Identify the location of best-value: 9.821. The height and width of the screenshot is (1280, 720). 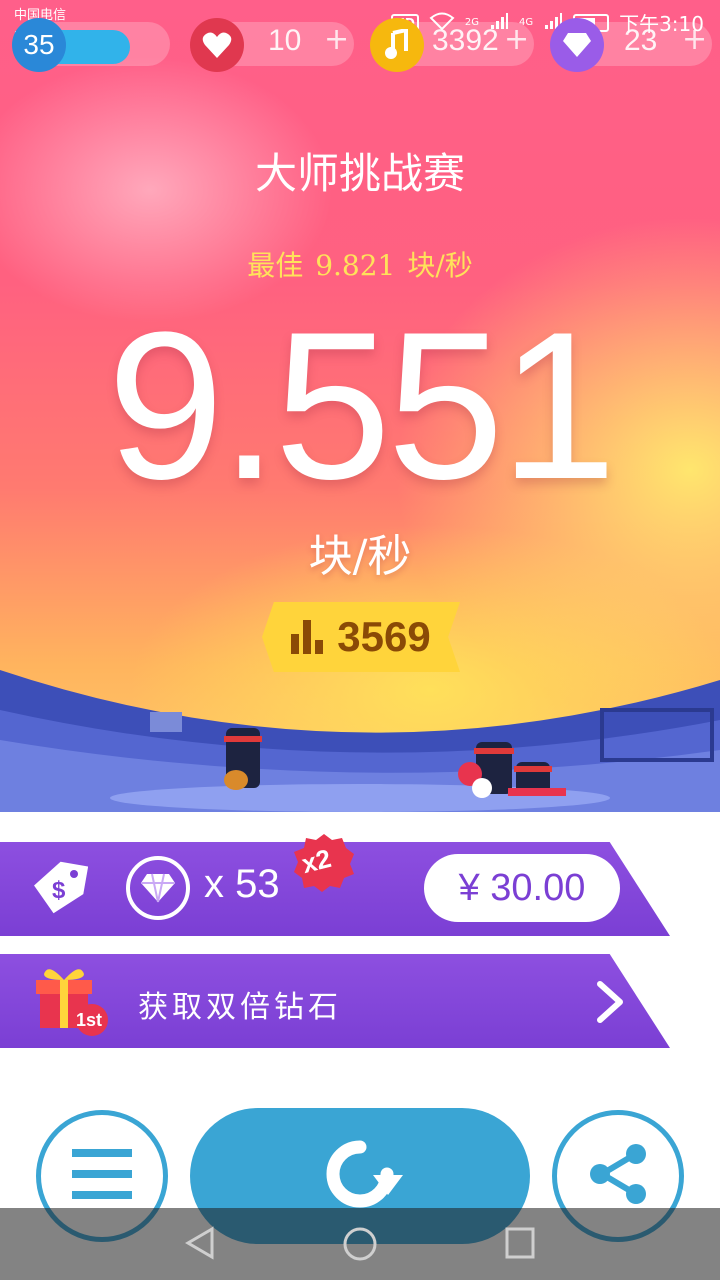
(355, 265).